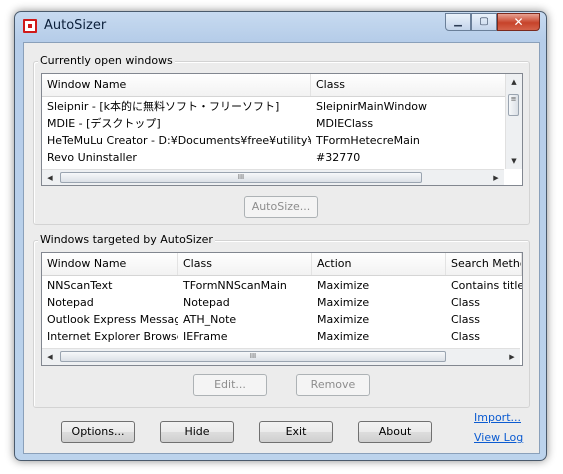  Describe the element at coordinates (112, 336) in the screenshot. I see `cell-window-name: Internet Explorer Browser` at that location.